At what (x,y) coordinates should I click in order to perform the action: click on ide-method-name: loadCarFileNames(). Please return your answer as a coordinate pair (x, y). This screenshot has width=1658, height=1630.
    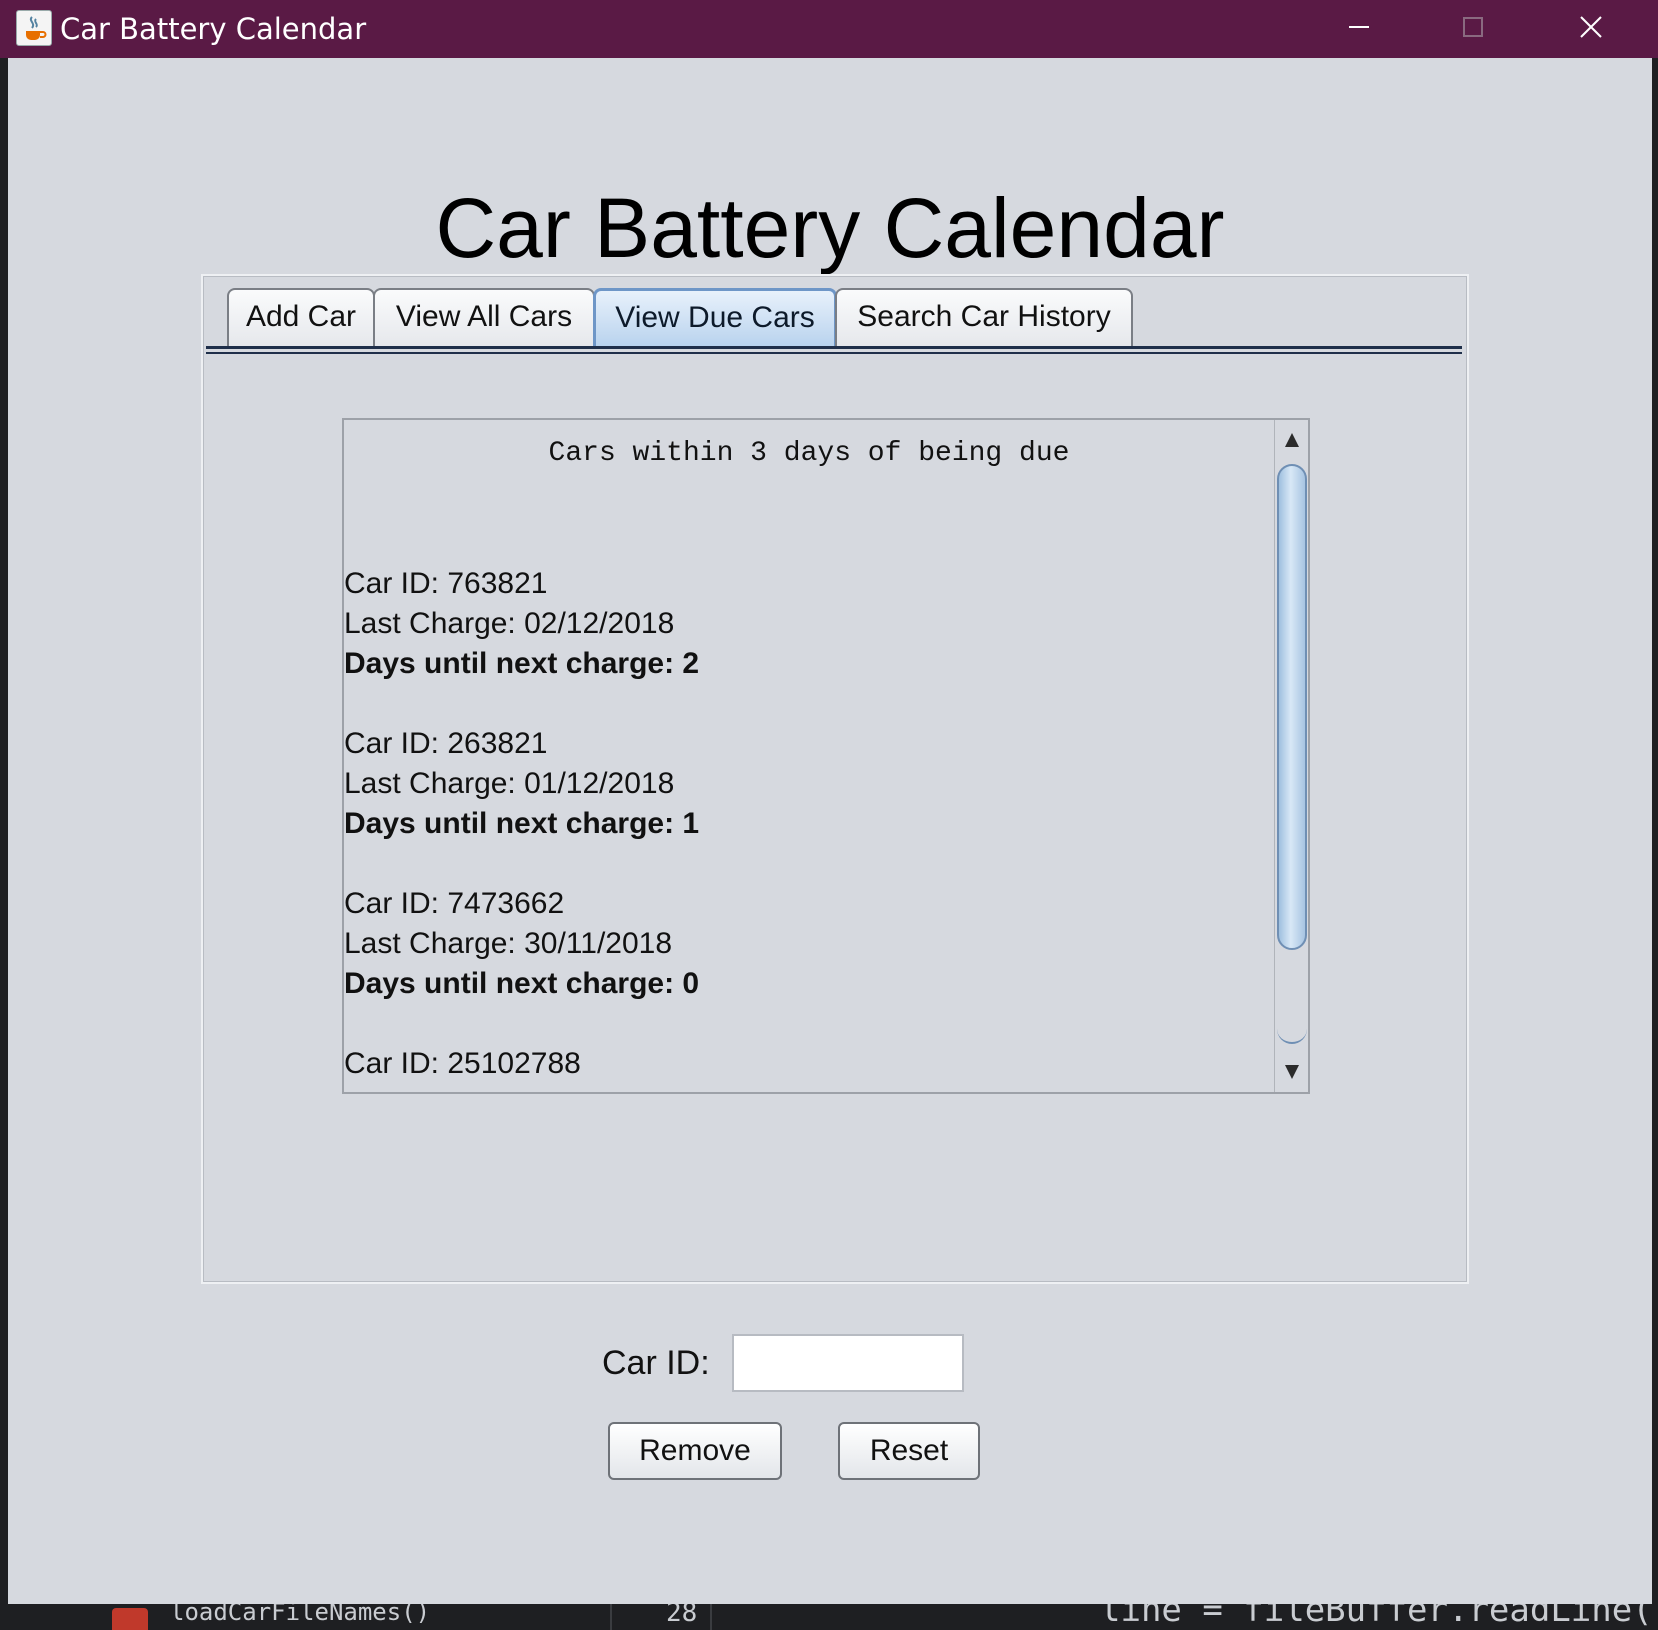
    Looking at the image, I should click on (300, 1615).